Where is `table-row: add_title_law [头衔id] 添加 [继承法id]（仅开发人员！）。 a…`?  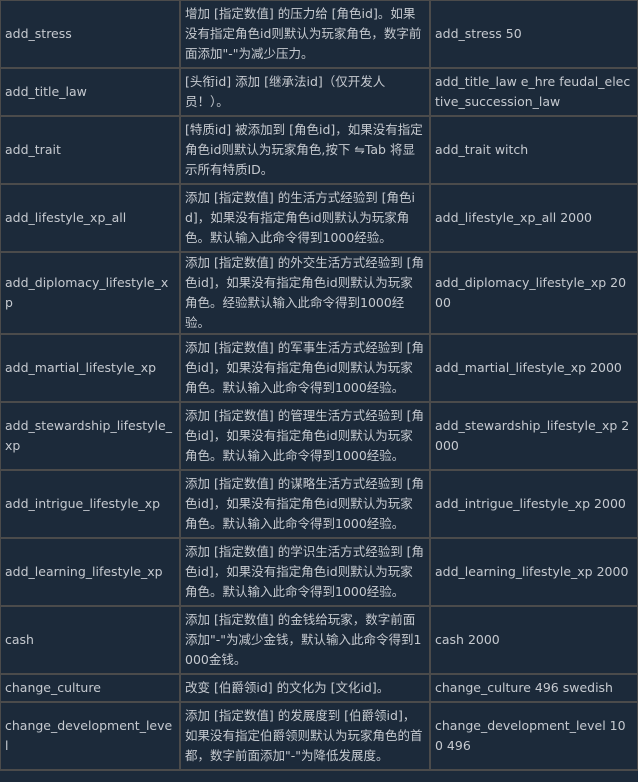 table-row: add_title_law [头衔id] 添加 [继承法id]（仅开发人员！）。 a… is located at coordinates (319, 92).